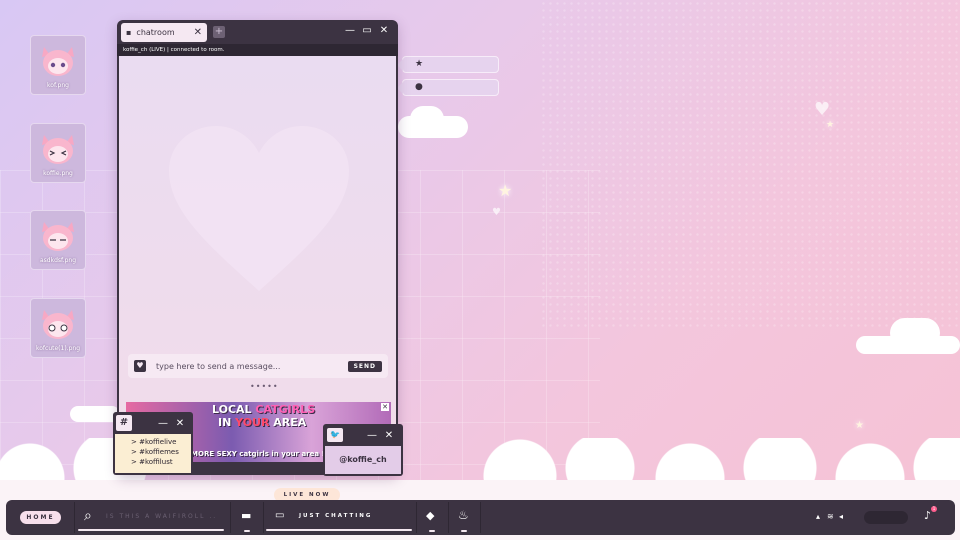 The width and height of the screenshot is (960, 540). Describe the element at coordinates (161, 516) in the screenshot. I see `search-input` at that location.